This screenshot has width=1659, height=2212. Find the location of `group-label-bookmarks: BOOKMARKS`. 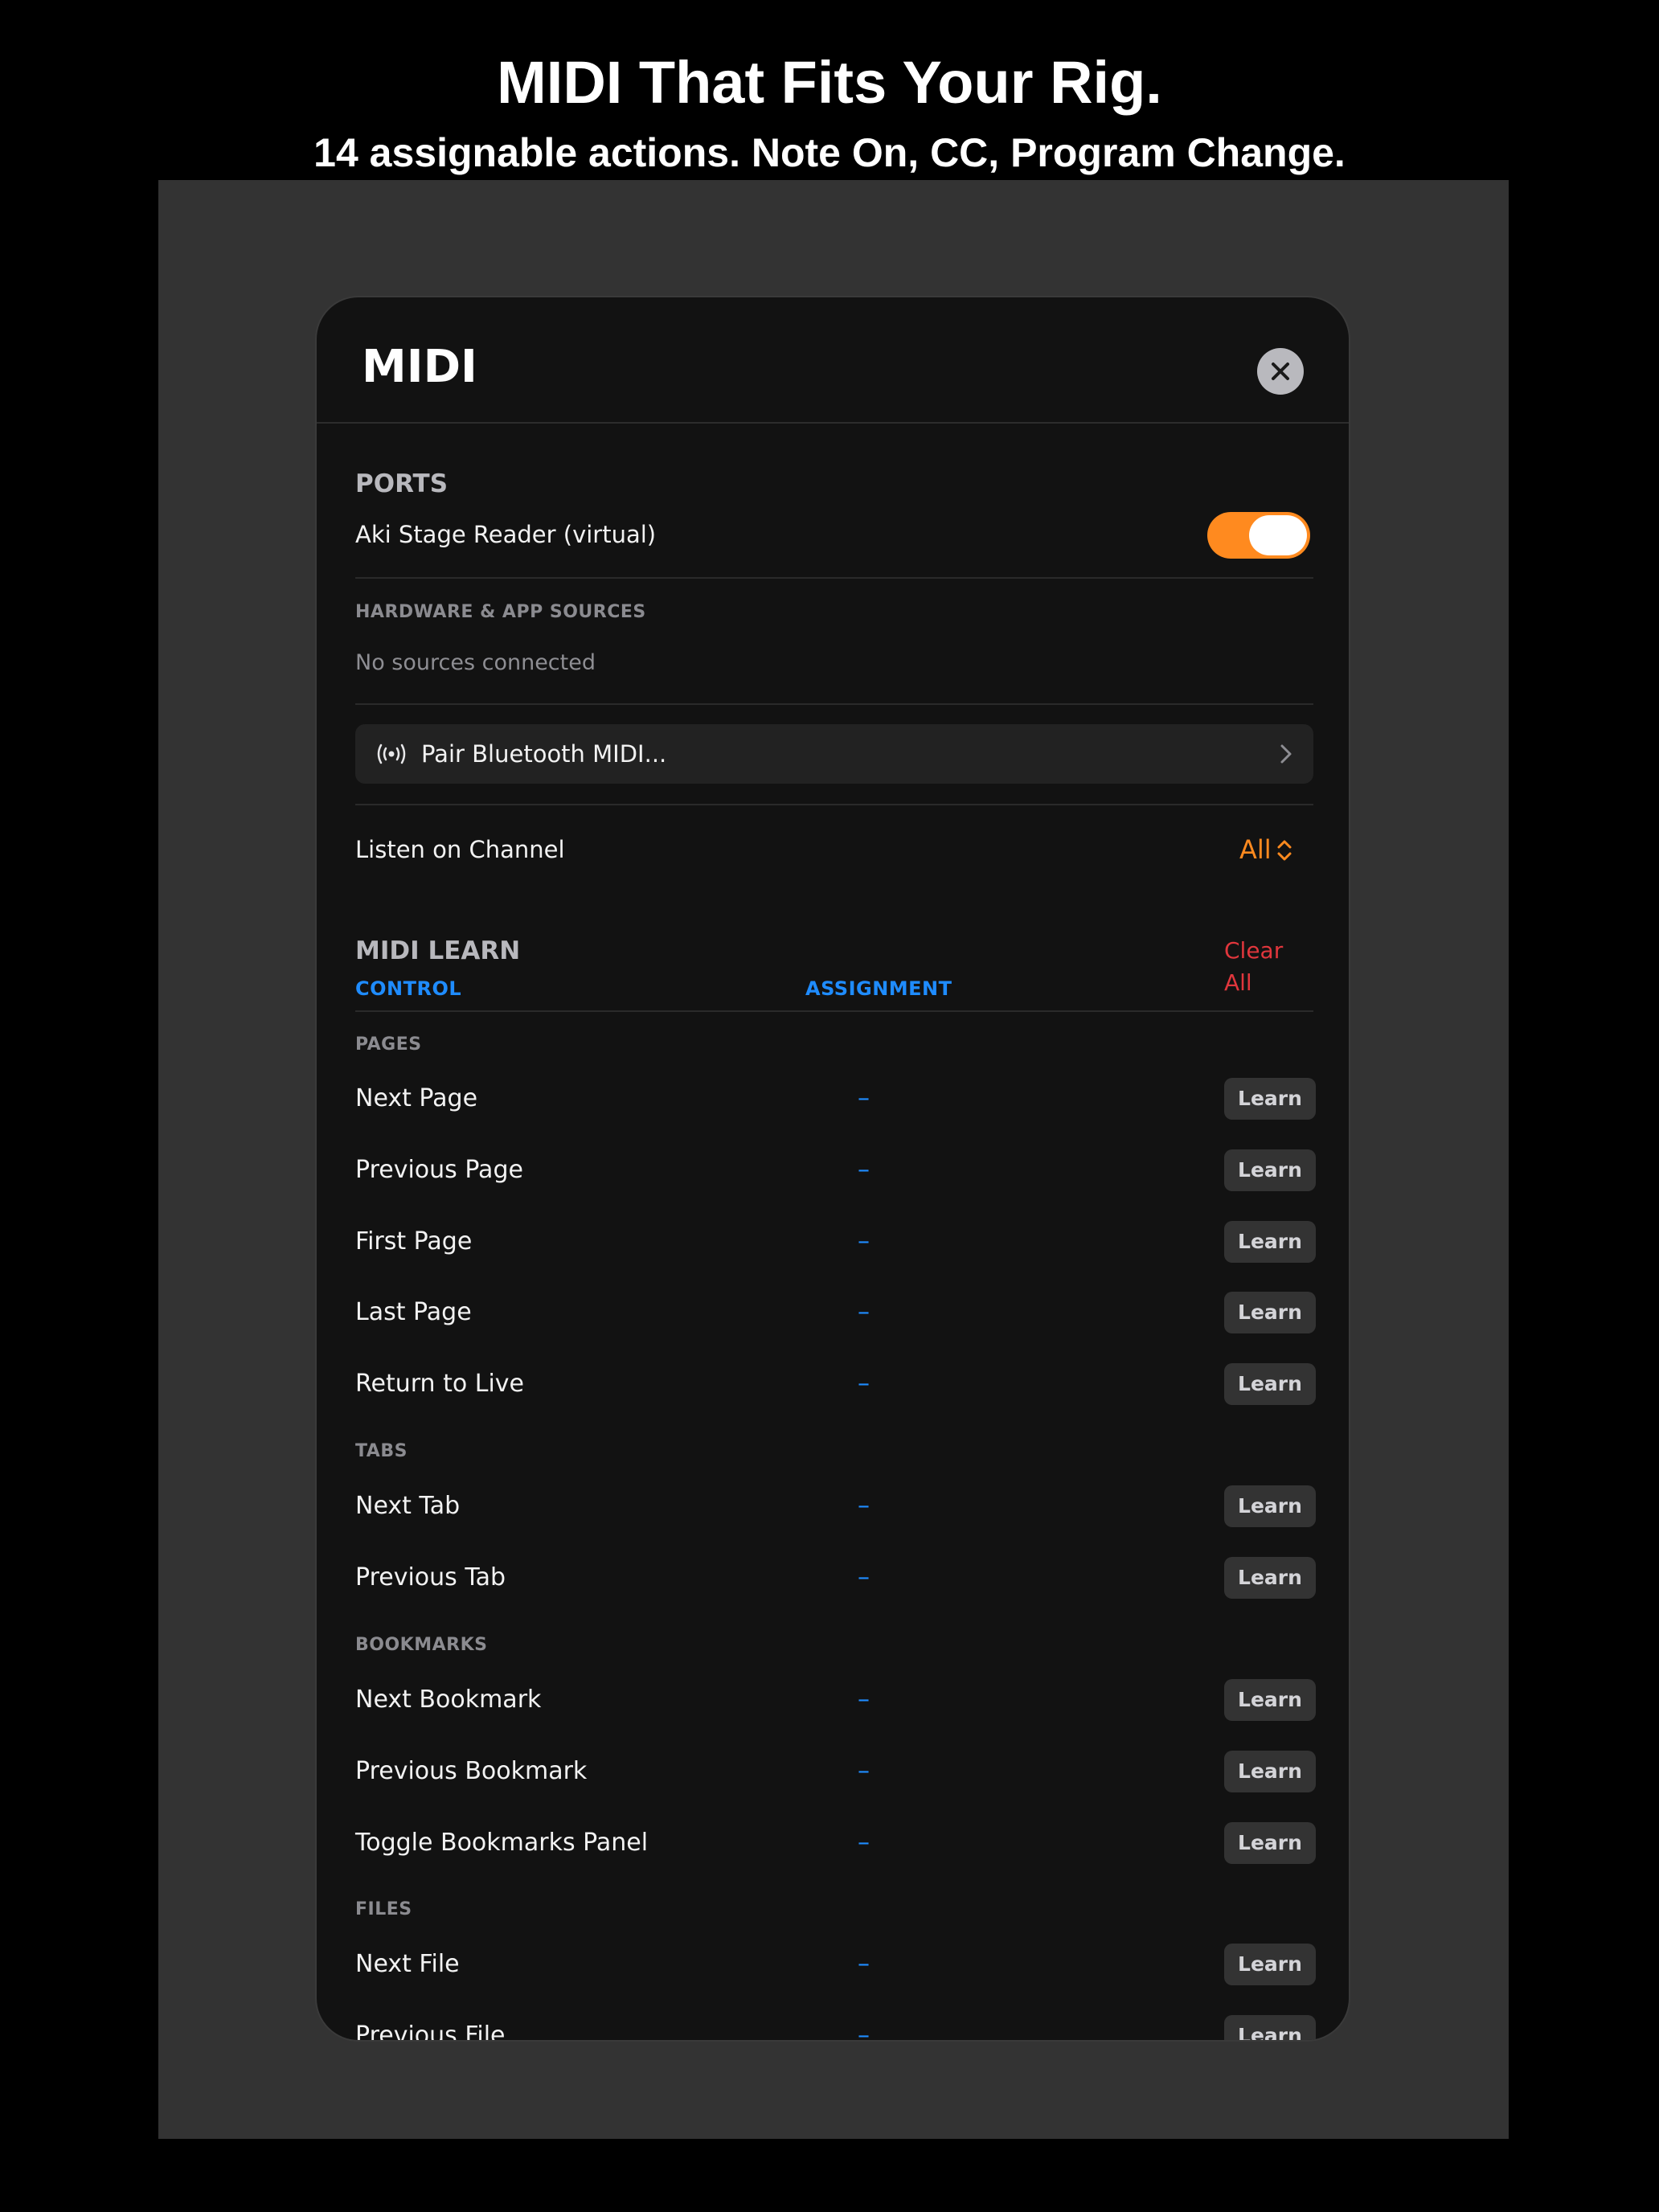

group-label-bookmarks: BOOKMARKS is located at coordinates (421, 1645).